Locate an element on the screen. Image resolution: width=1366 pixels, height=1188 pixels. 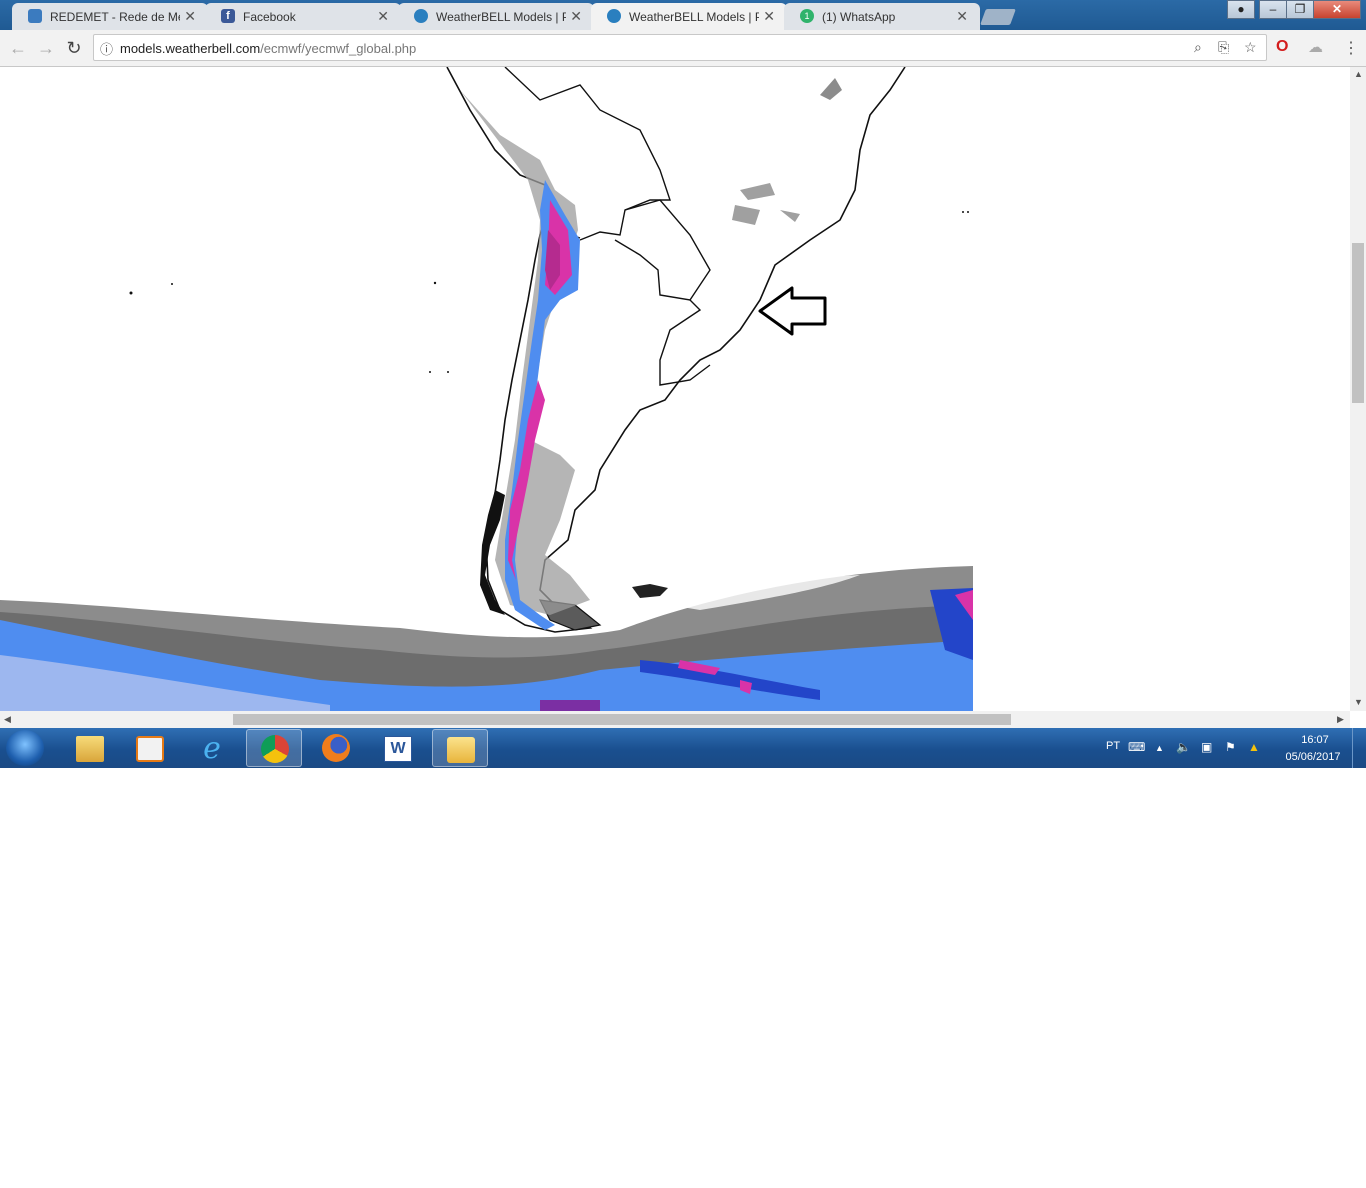
precip-cell-purple is located at coordinates (570, 705).